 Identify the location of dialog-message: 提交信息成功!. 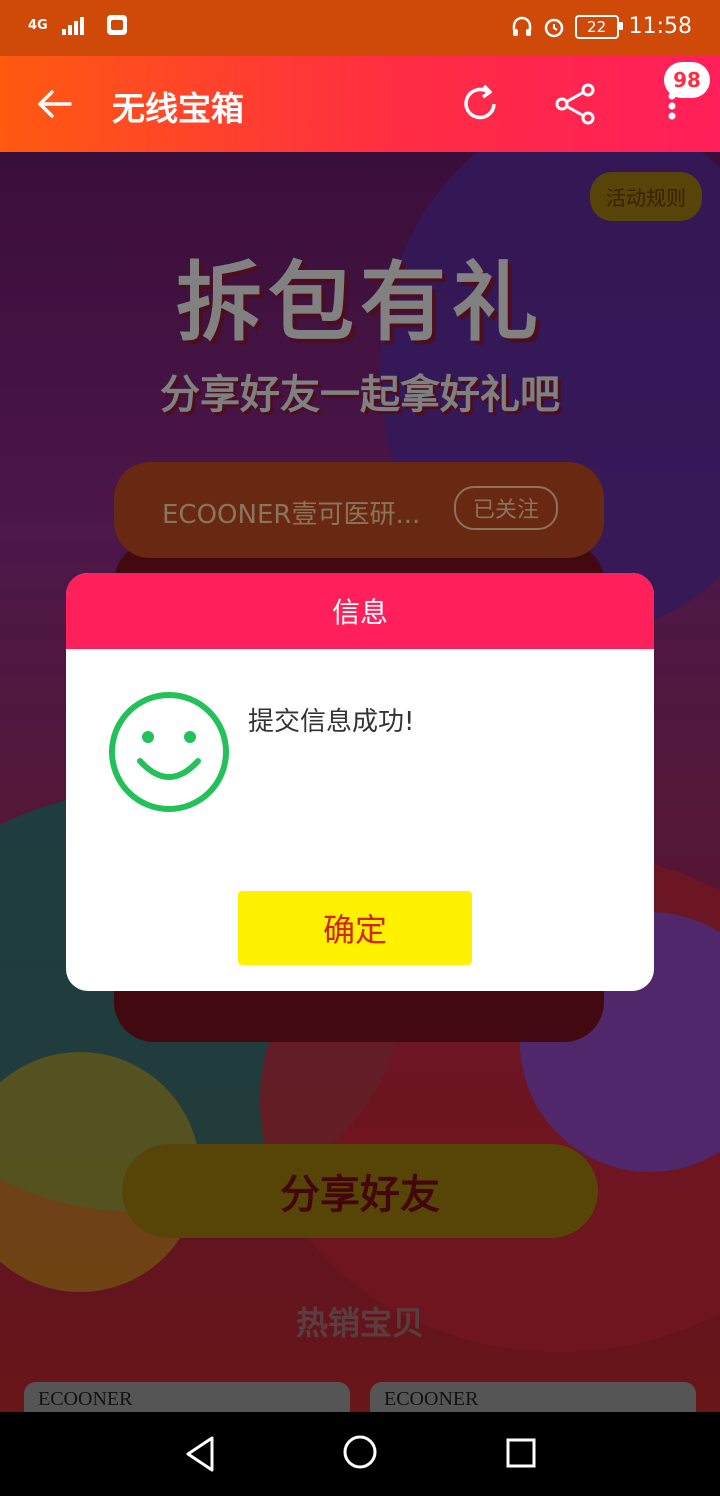
(331, 722).